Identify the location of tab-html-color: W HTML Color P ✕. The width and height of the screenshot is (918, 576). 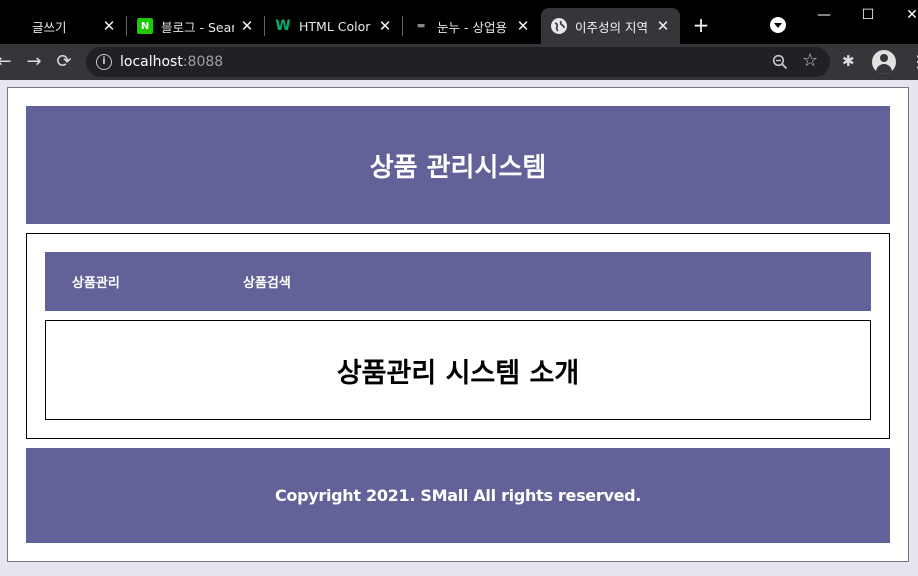
(333, 26).